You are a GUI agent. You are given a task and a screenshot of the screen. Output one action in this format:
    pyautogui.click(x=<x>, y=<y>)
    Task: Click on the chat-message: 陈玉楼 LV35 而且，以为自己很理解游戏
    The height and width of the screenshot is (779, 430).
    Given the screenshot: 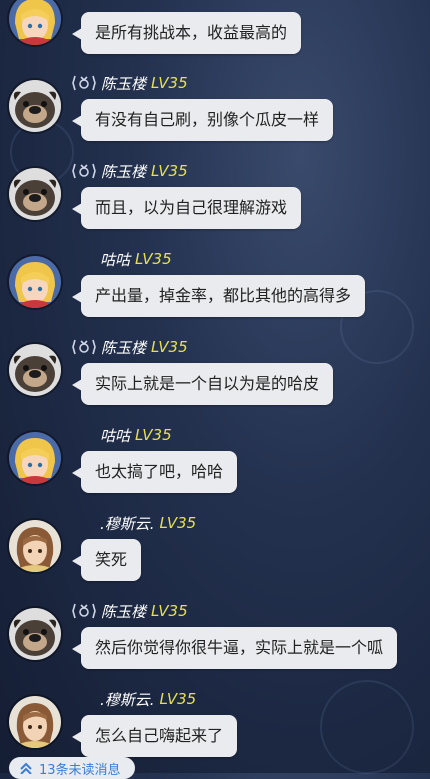 What is the action you would take?
    pyautogui.click(x=215, y=204)
    